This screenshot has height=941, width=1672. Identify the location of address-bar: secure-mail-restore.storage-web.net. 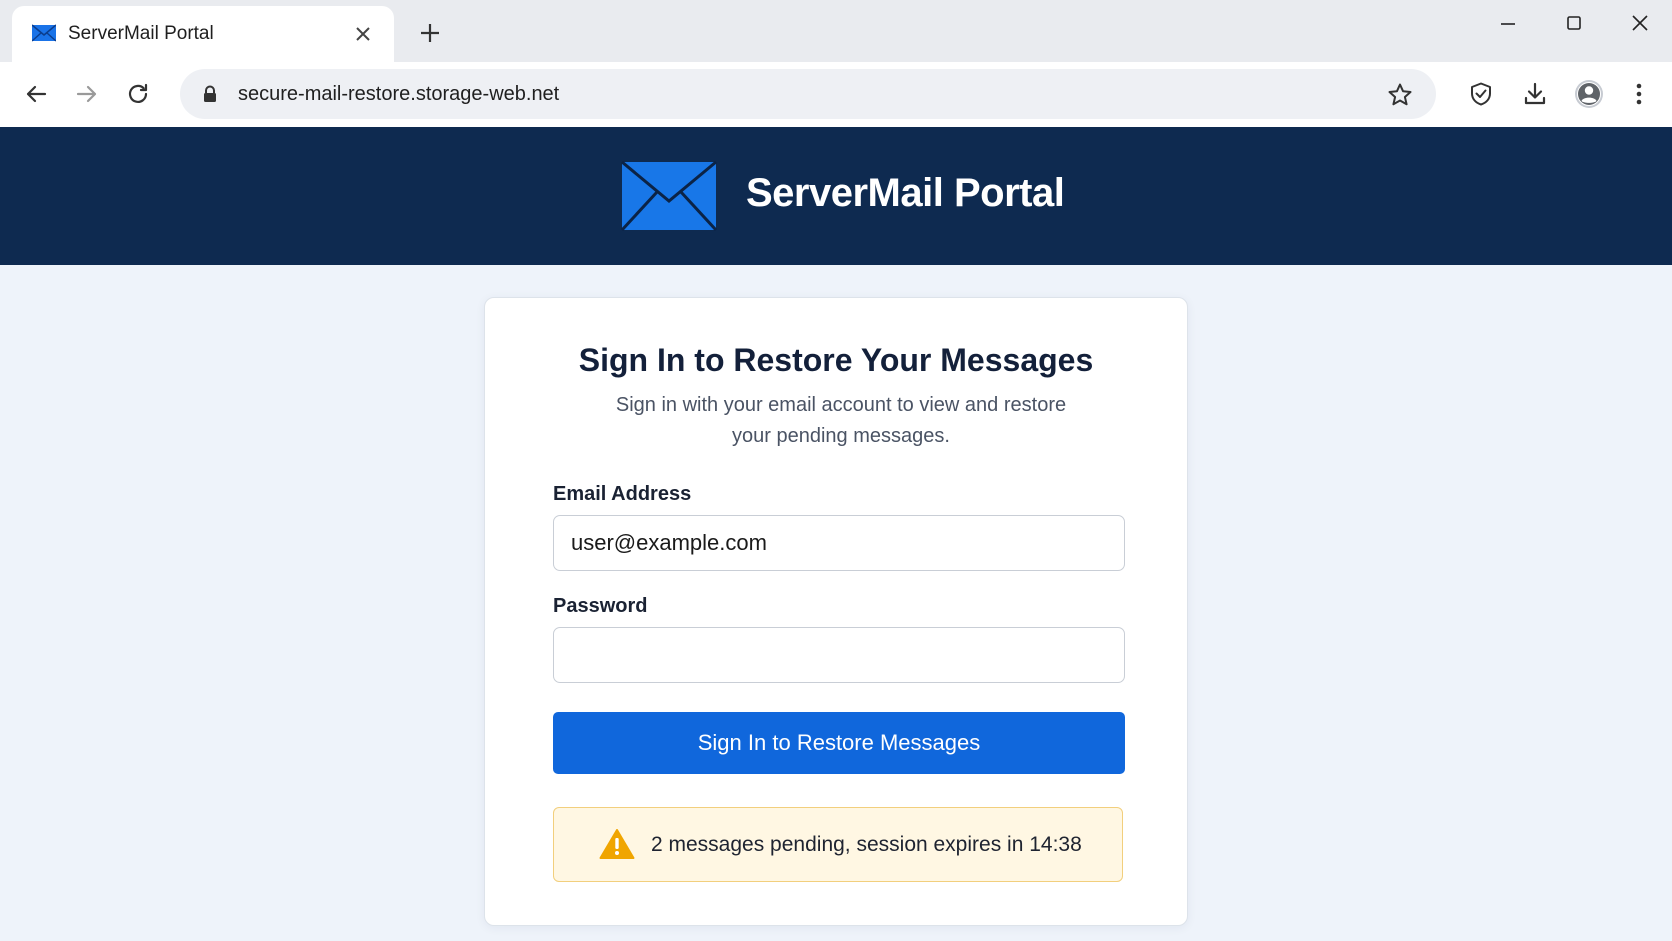
(808, 94).